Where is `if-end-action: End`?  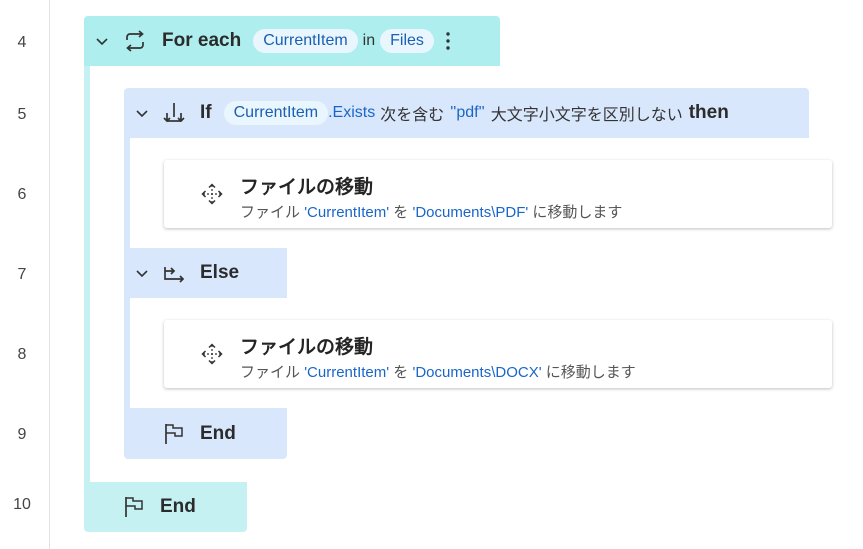 if-end-action: End is located at coordinates (205, 433).